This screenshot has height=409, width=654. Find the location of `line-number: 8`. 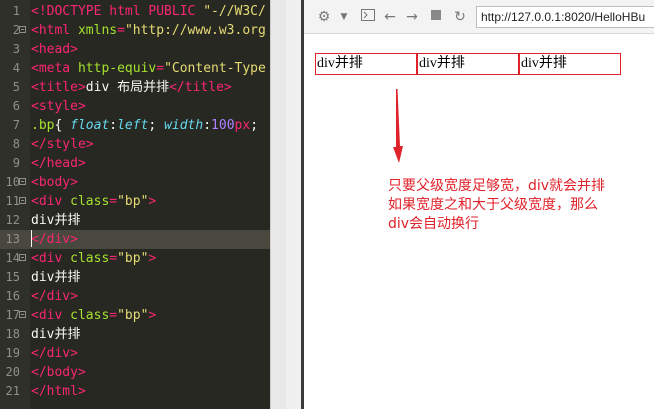

line-number: 8 is located at coordinates (16, 144).